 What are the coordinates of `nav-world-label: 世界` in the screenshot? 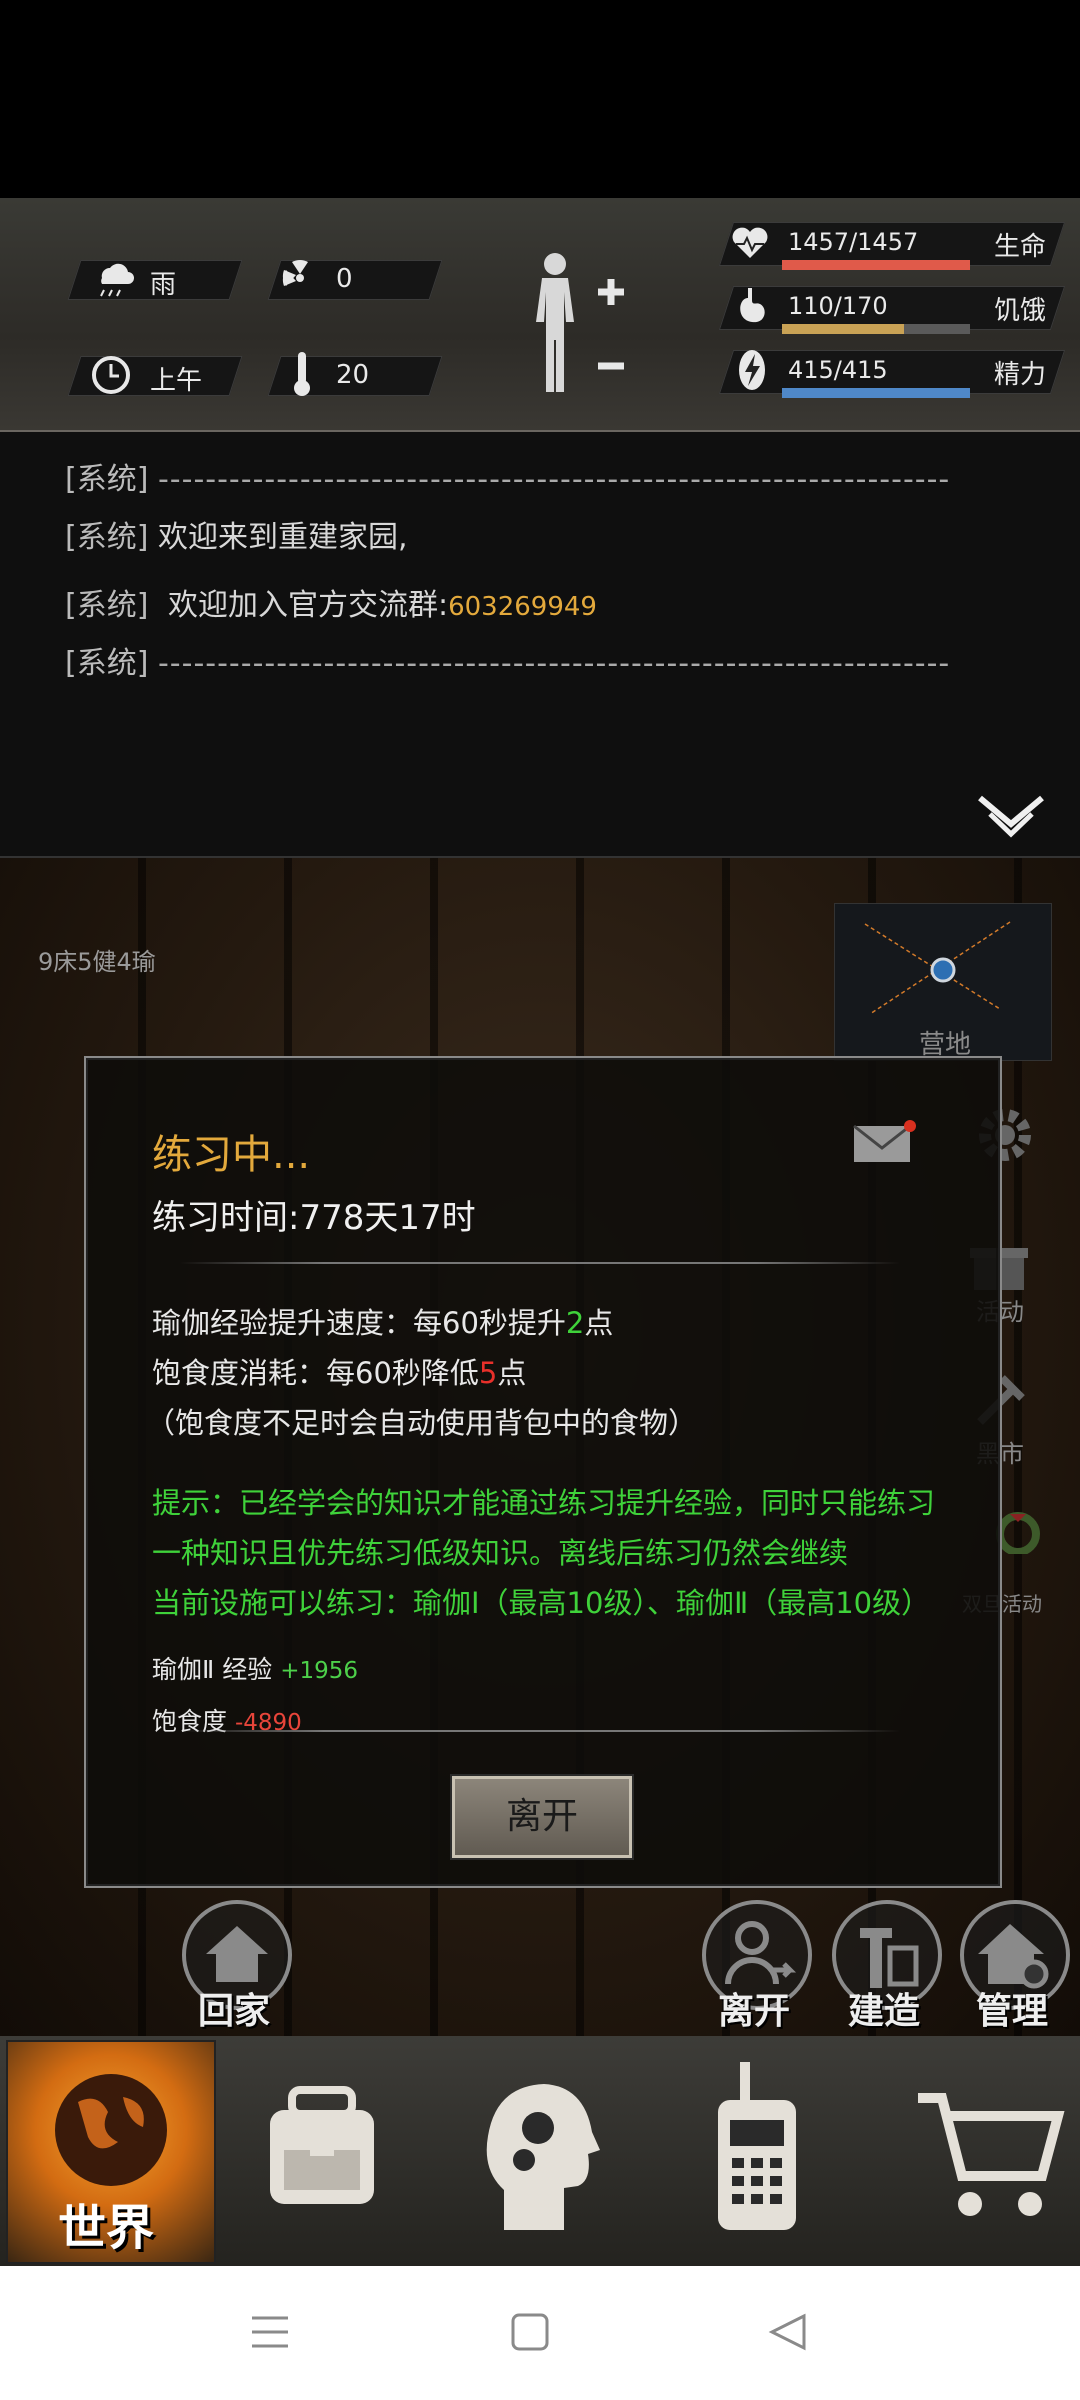 It's located at (106, 2228).